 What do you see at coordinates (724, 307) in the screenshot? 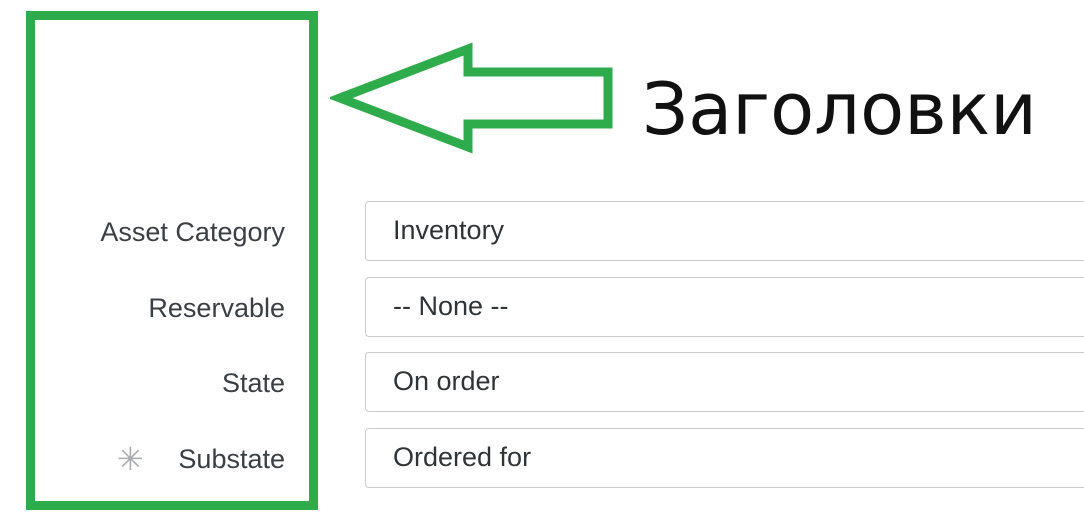
I see `reservable-select: -- None --` at bounding box center [724, 307].